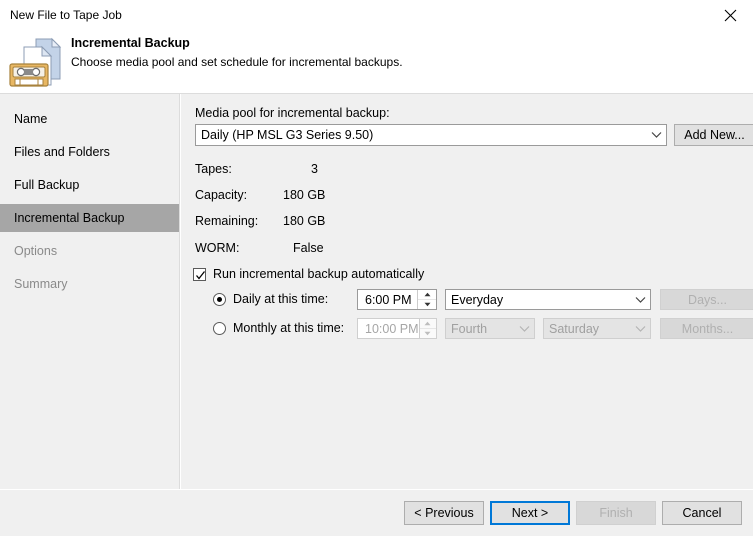  Describe the element at coordinates (392, 328) in the screenshot. I see `monthly-time-value: 10:00 PM` at that location.